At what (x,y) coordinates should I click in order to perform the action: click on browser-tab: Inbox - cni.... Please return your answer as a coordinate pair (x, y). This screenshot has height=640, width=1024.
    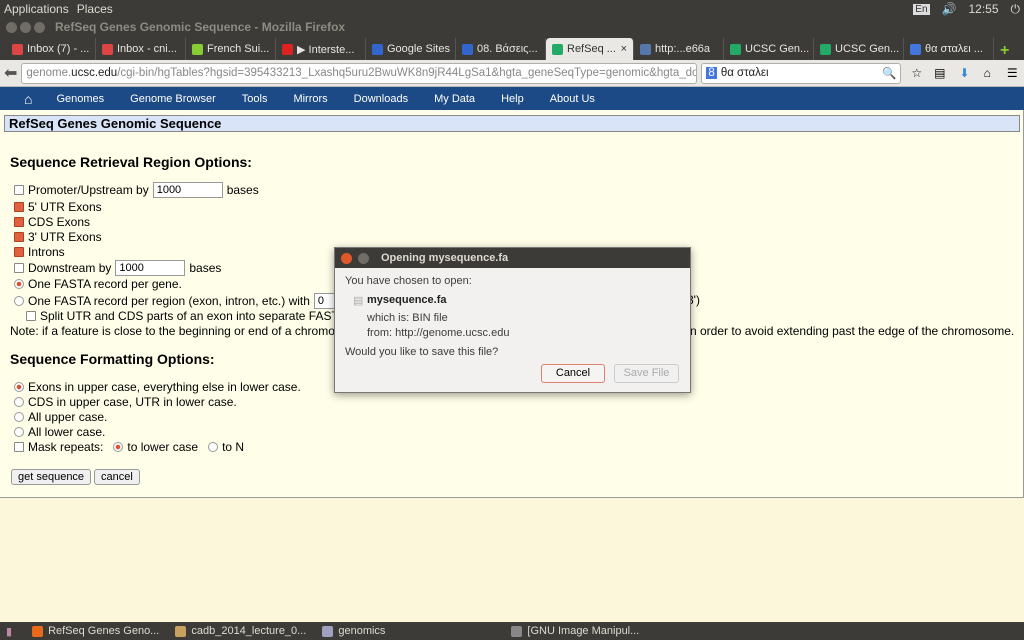
    Looking at the image, I should click on (141, 49).